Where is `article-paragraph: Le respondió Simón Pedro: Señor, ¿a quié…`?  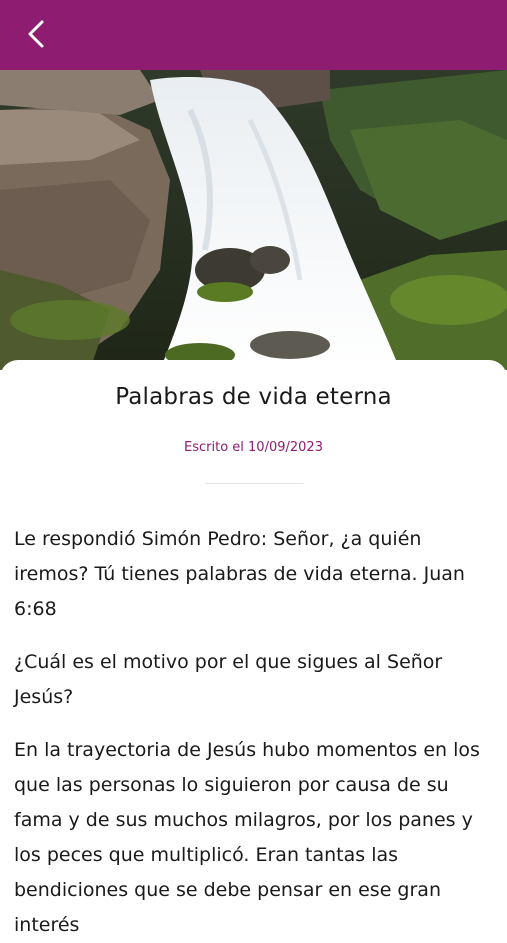 article-paragraph: Le respondió Simón Pedro: Señor, ¿a quié… is located at coordinates (239, 574).